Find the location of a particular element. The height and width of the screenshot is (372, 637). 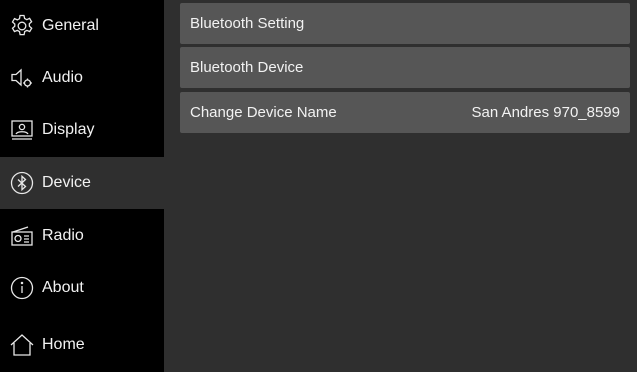

sidebar-item-label: Device is located at coordinates (66, 182).